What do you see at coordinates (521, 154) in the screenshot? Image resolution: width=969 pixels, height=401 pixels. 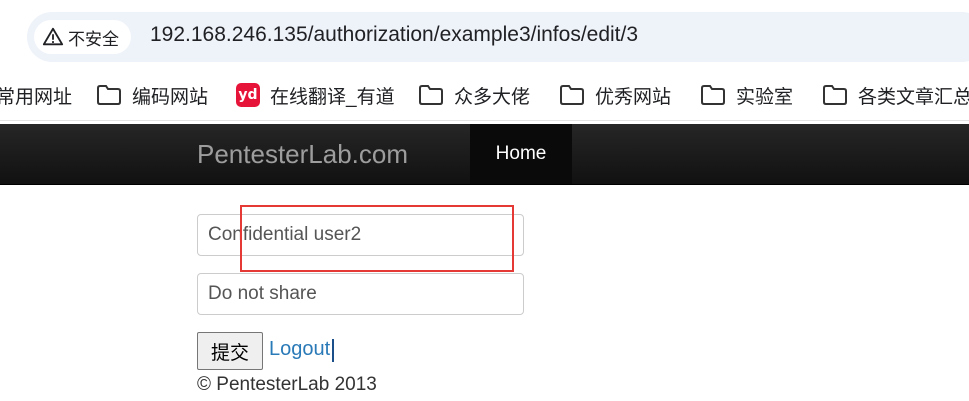 I see `nav-home-link: Home` at bounding box center [521, 154].